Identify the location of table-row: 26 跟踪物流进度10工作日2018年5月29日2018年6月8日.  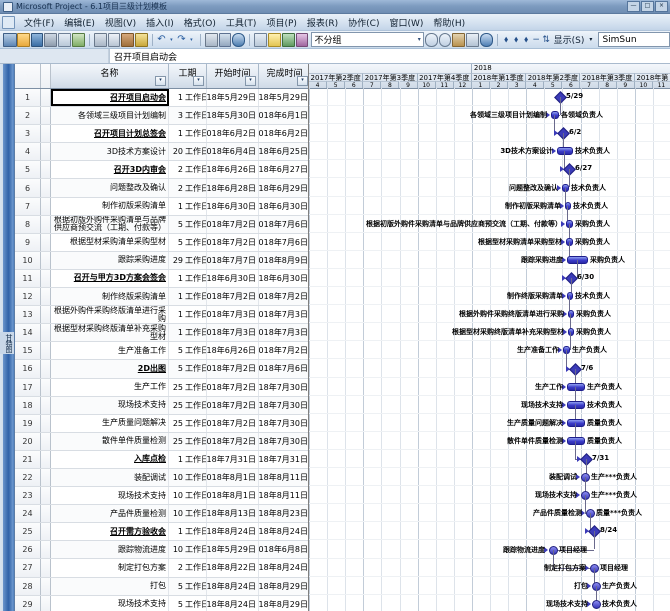
(161, 550).